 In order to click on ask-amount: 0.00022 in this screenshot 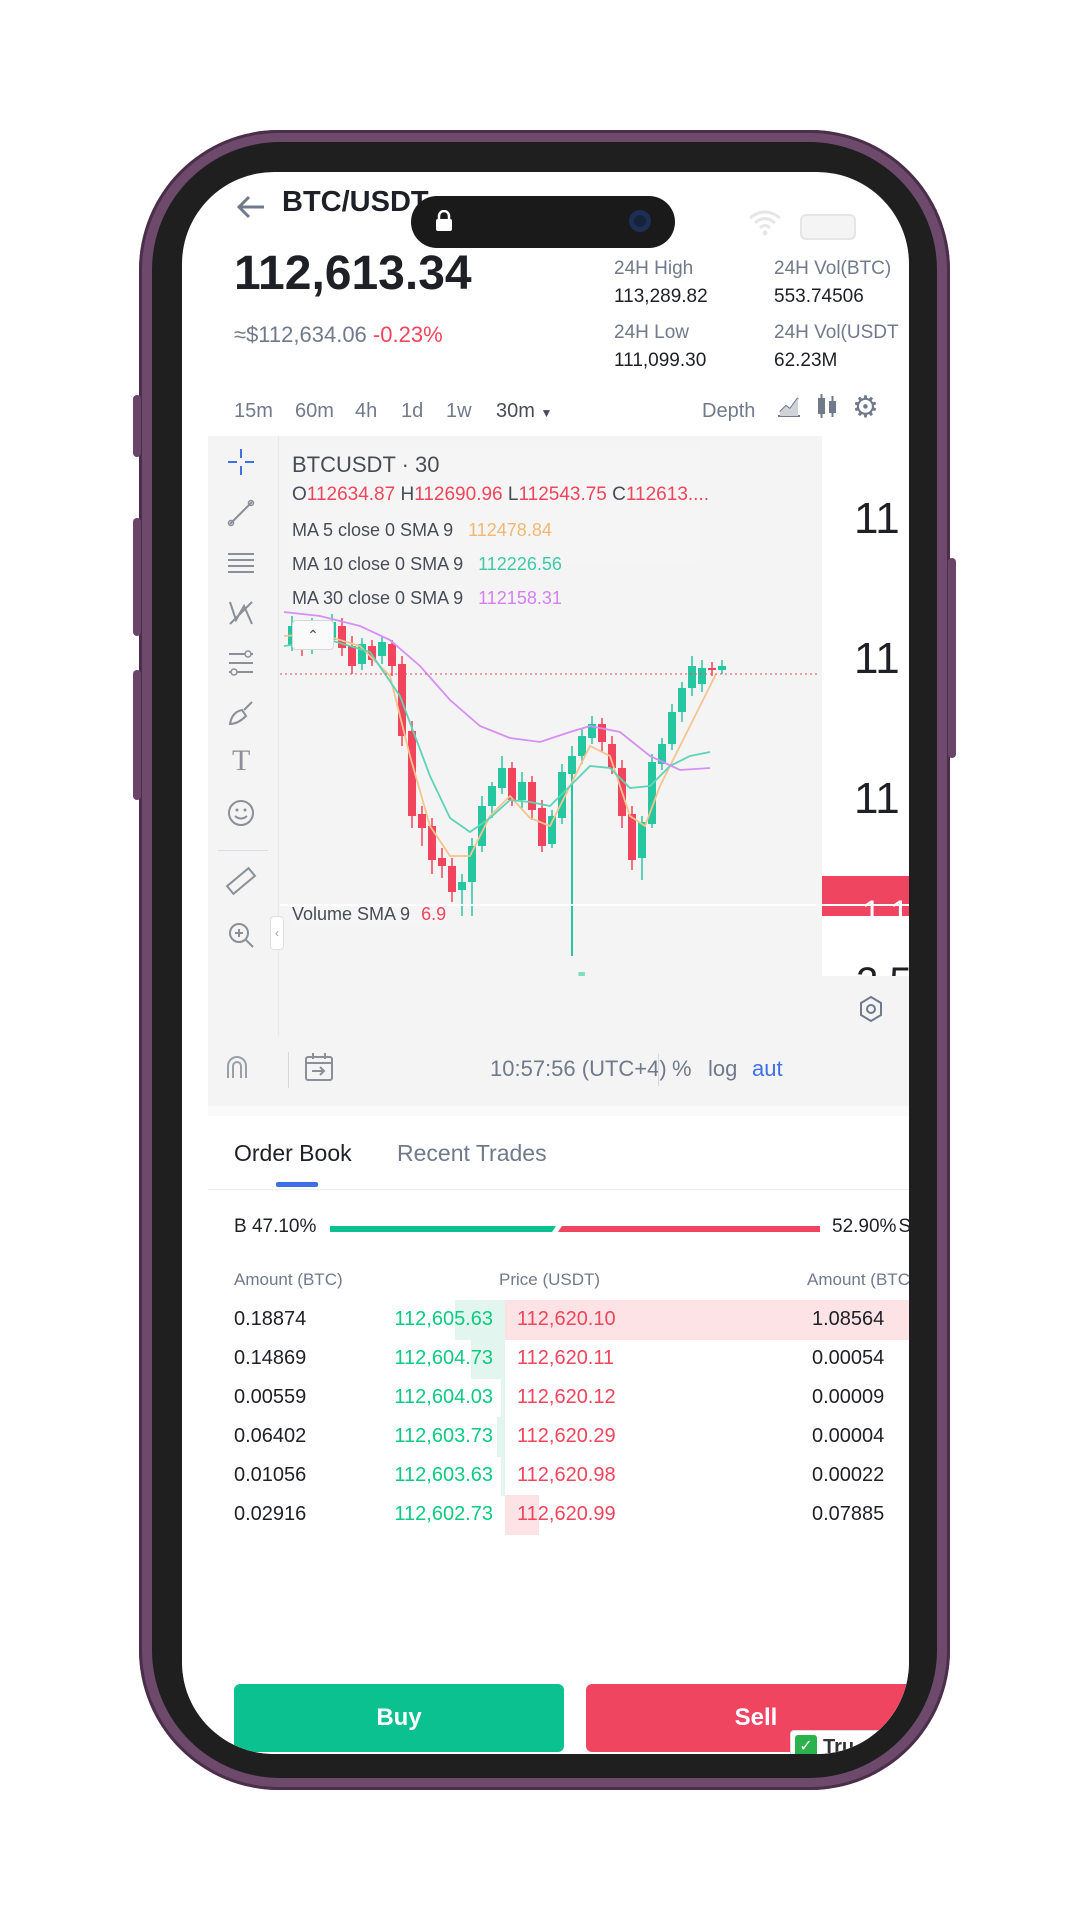, I will do `click(848, 1475)`.